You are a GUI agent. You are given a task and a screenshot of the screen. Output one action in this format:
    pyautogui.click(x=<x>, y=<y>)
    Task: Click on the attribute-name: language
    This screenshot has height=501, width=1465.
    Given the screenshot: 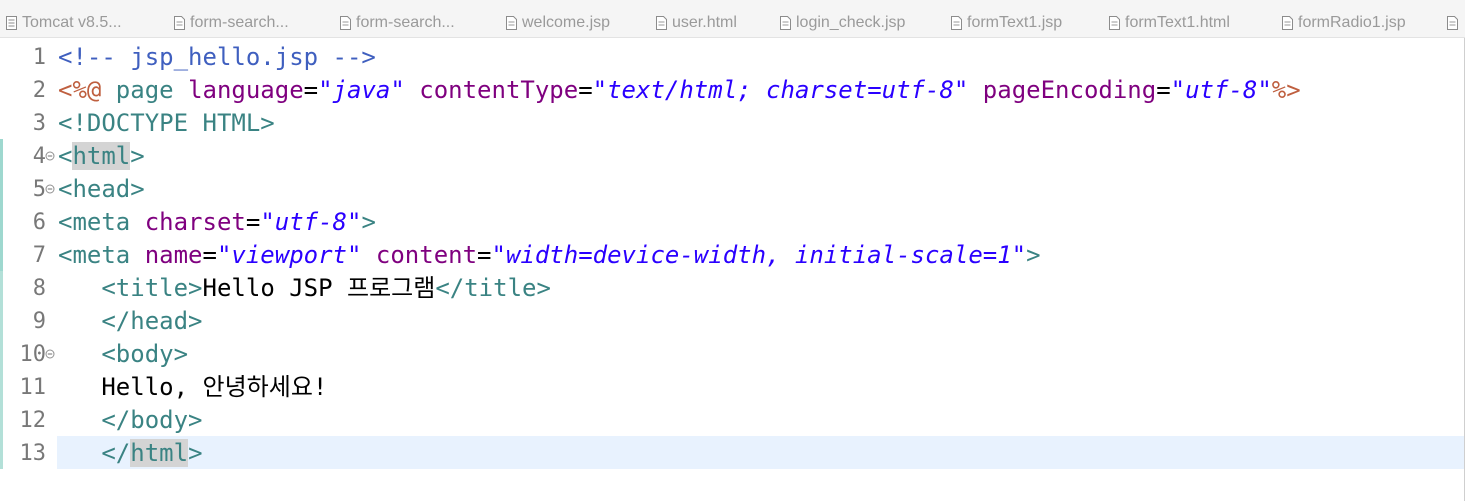 What is the action you would take?
    pyautogui.click(x=246, y=90)
    